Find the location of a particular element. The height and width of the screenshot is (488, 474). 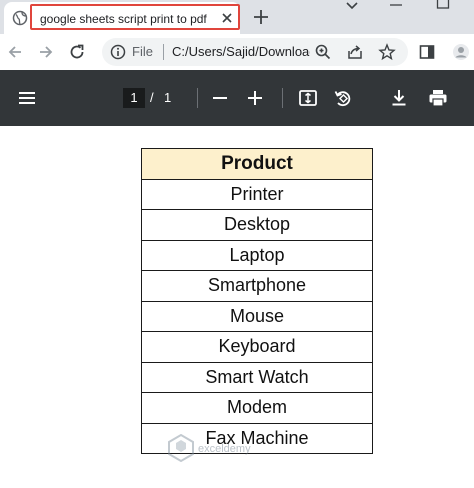

browser-tab: google sheets script print to pdf is located at coordinates (122, 18).